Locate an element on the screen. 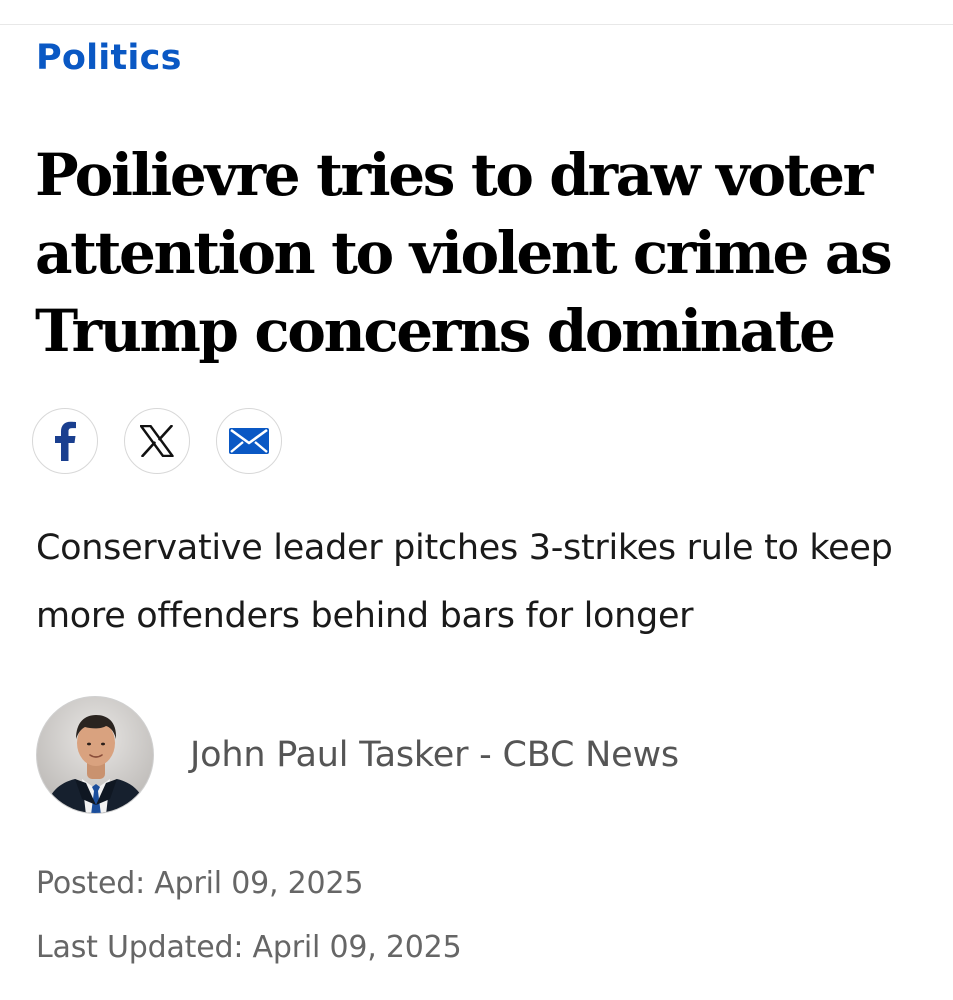  author-link: John Paul Tasker - CBC News is located at coordinates (434, 755).